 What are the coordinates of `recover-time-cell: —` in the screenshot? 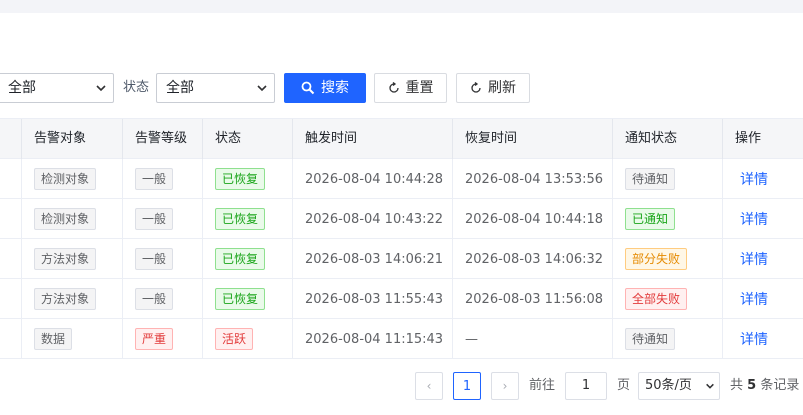 It's located at (532, 339).